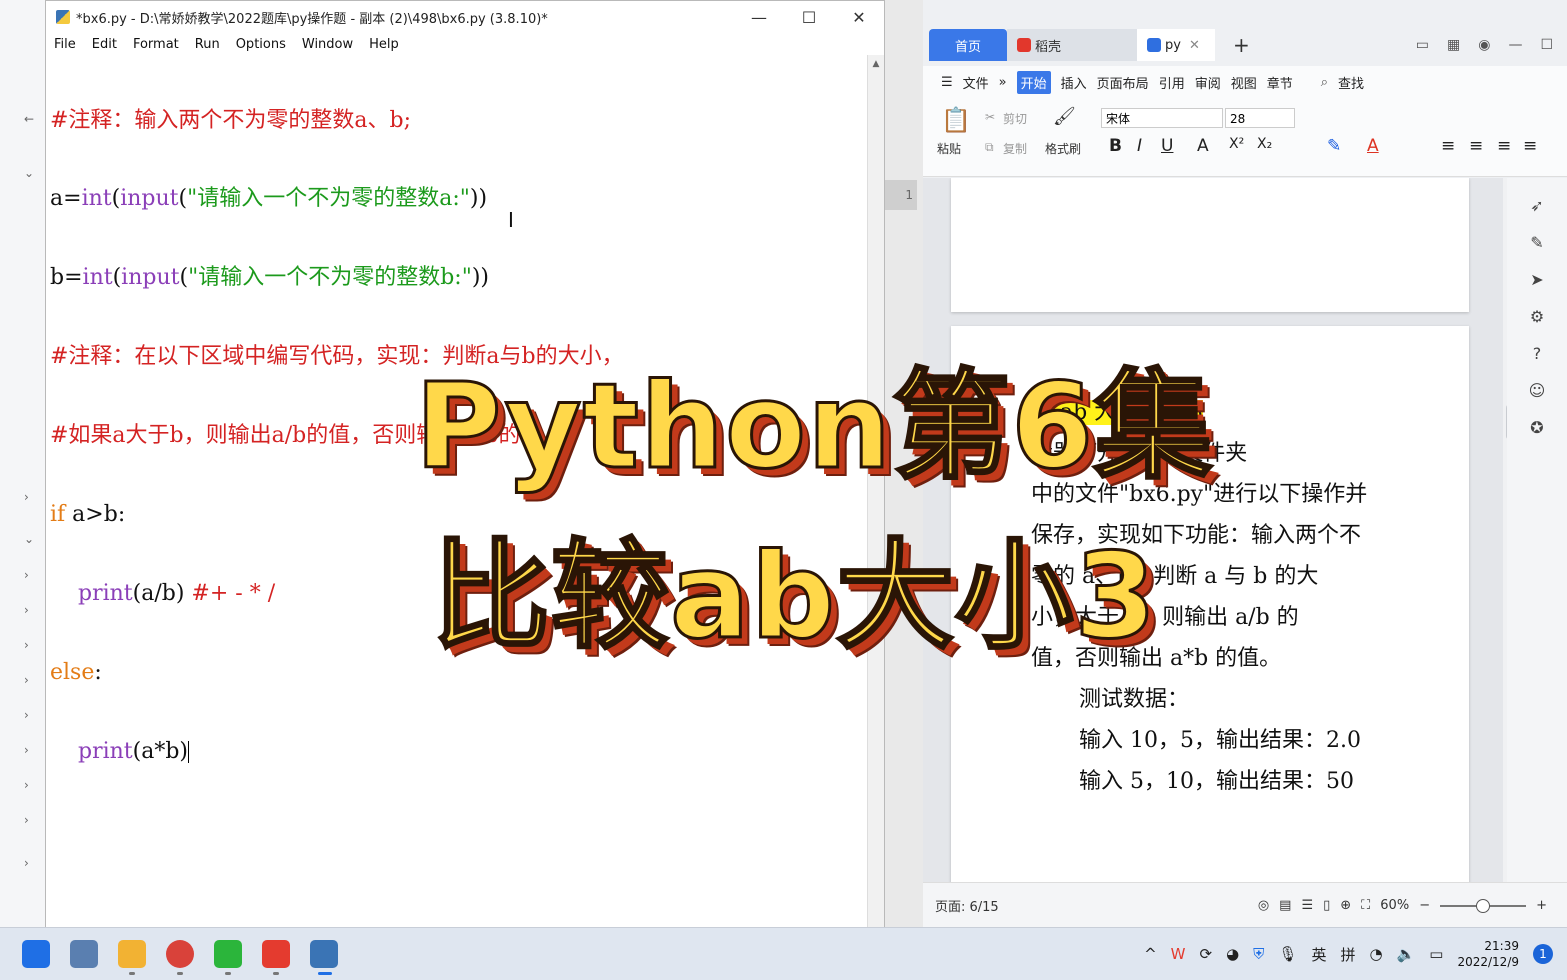  I want to click on menu-reference: 引用, so click(1172, 82).